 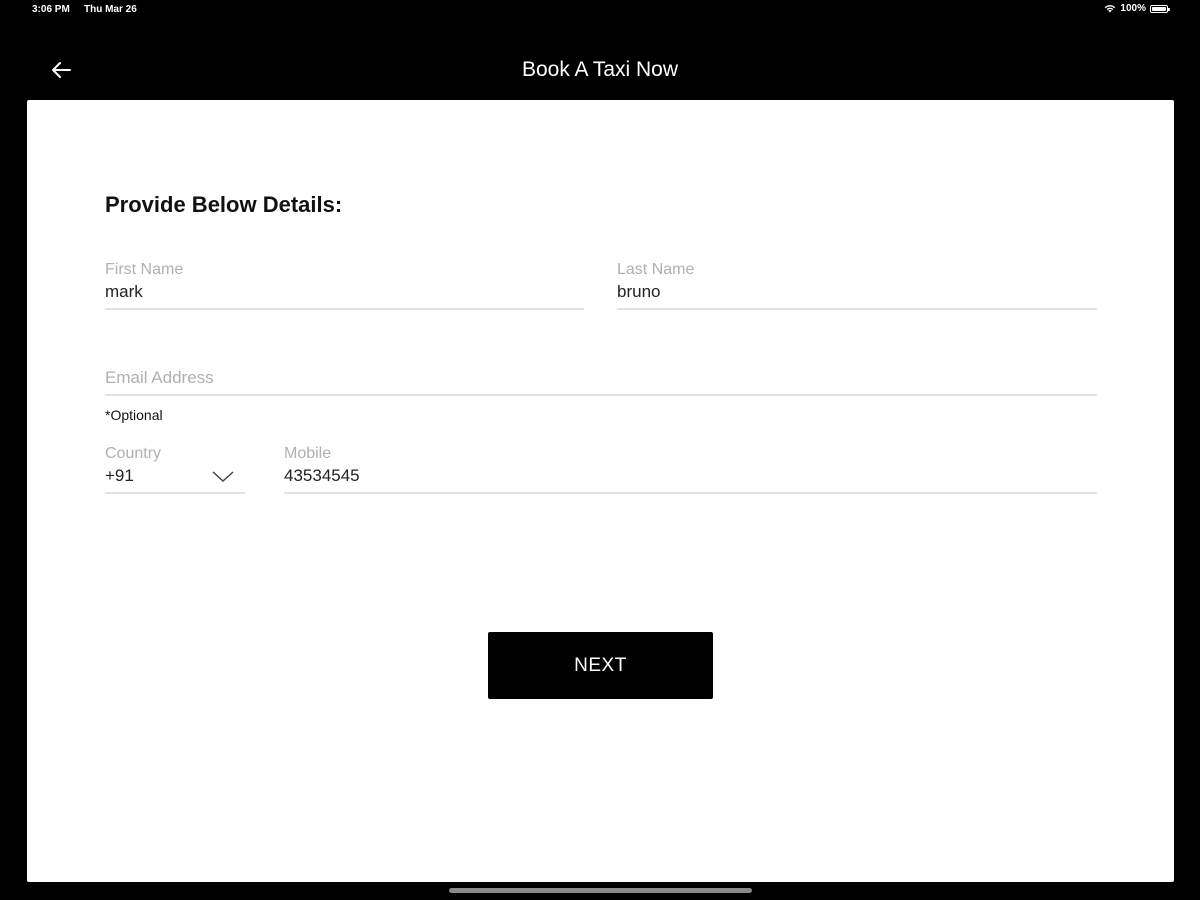 I want to click on mobile-input, so click(x=690, y=479).